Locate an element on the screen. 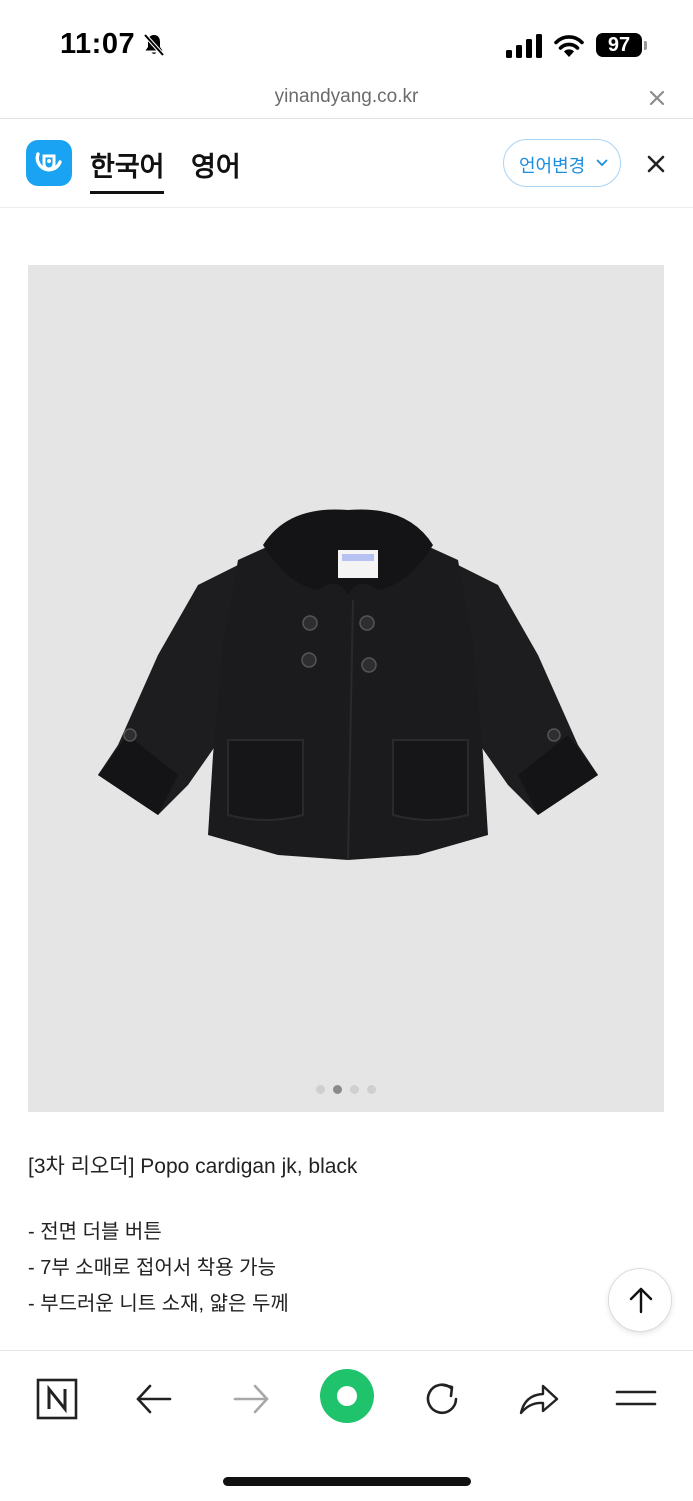  change-language-label: 언어변경 is located at coordinates (552, 166).